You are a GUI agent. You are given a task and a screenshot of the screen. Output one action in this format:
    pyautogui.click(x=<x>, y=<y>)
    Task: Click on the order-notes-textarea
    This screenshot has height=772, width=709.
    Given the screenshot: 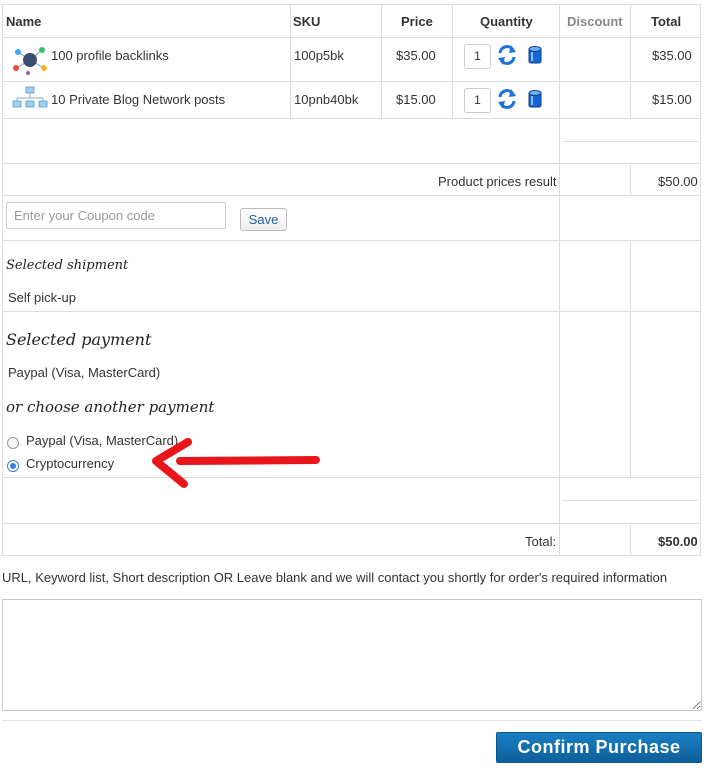 What is the action you would take?
    pyautogui.click(x=352, y=655)
    